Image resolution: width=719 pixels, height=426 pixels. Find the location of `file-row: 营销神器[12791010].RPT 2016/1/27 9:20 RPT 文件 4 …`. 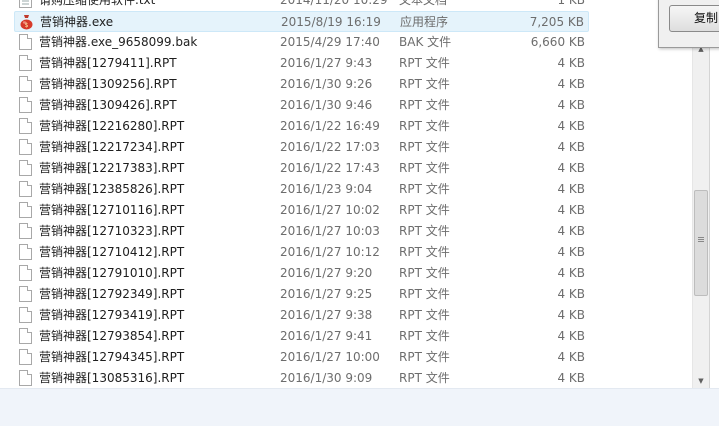

file-row: 营销神器[12791010].RPT 2016/1/27 9:20 RPT 文件 4 … is located at coordinates (301, 273).